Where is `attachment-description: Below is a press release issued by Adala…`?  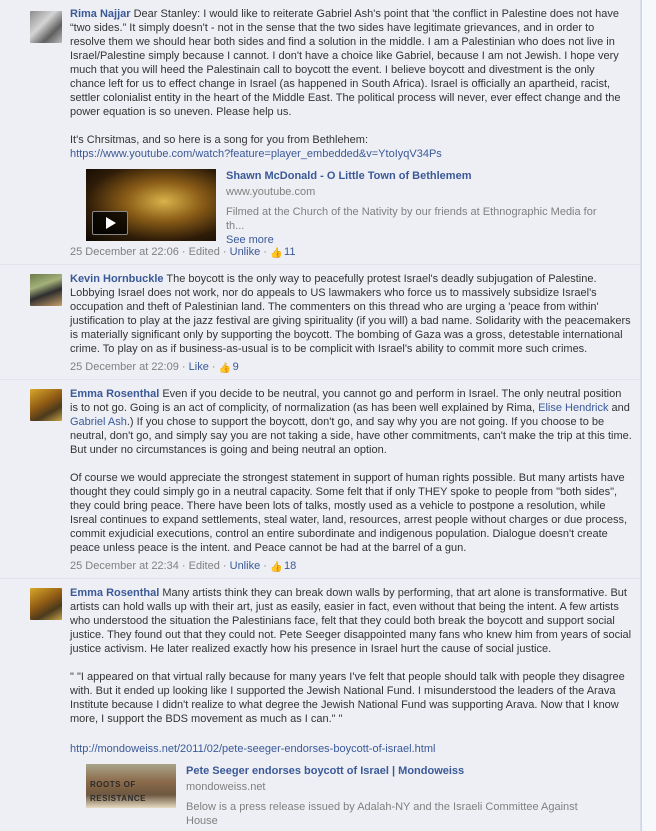
attachment-description: Below is a press release issued by Adala… is located at coordinates (382, 814).